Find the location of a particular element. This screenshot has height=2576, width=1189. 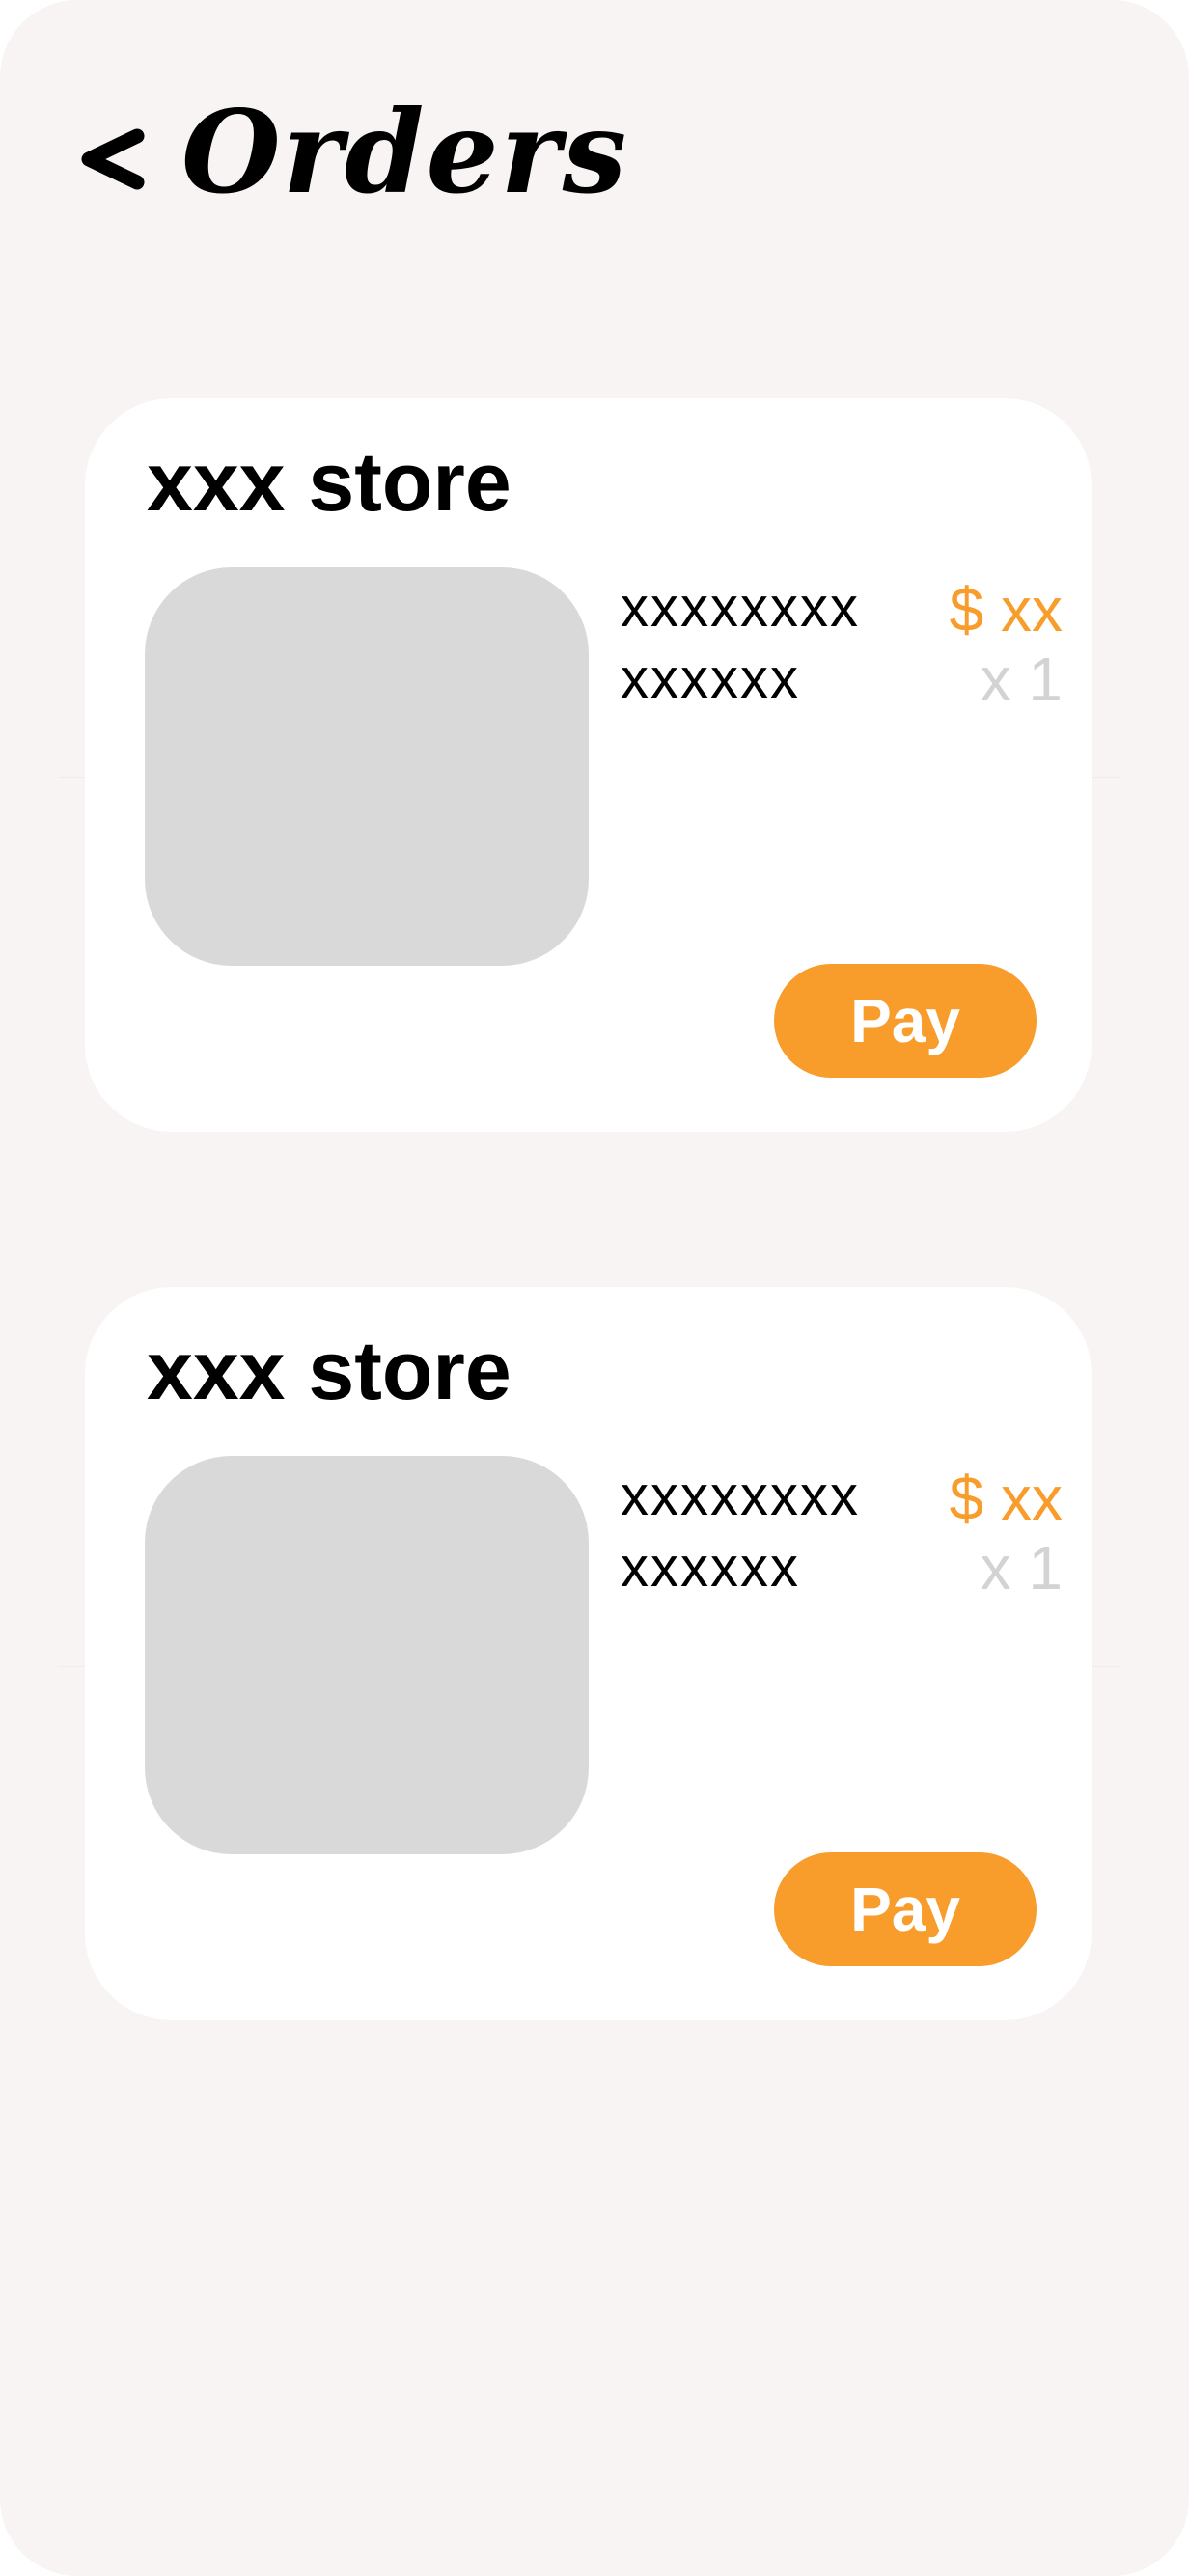

header: Orders is located at coordinates (353, 152).